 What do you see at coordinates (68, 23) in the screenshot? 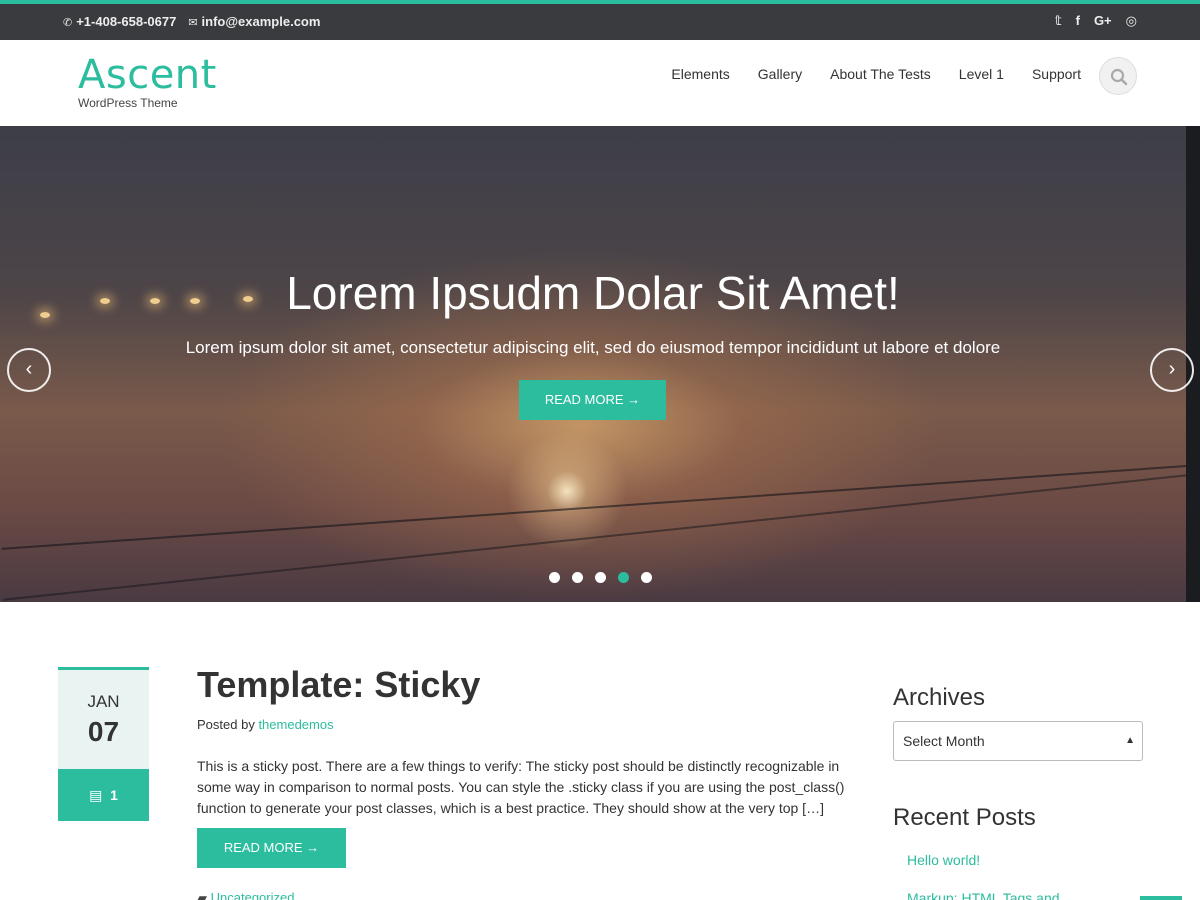
I see `phone-icon: ✆` at bounding box center [68, 23].